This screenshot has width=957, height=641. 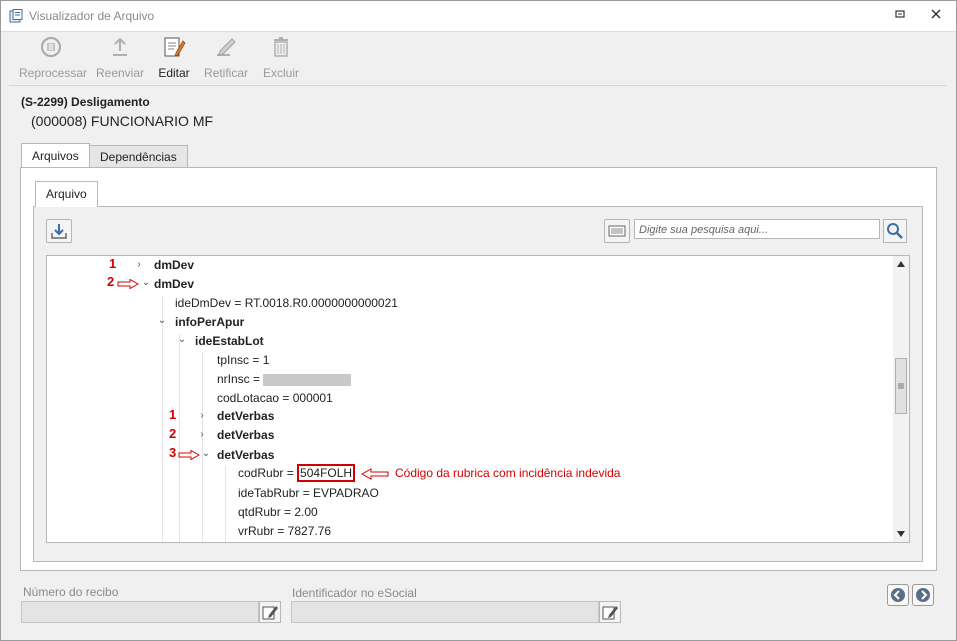 I want to click on retificar-button: Retificar, so click(x=226, y=57).